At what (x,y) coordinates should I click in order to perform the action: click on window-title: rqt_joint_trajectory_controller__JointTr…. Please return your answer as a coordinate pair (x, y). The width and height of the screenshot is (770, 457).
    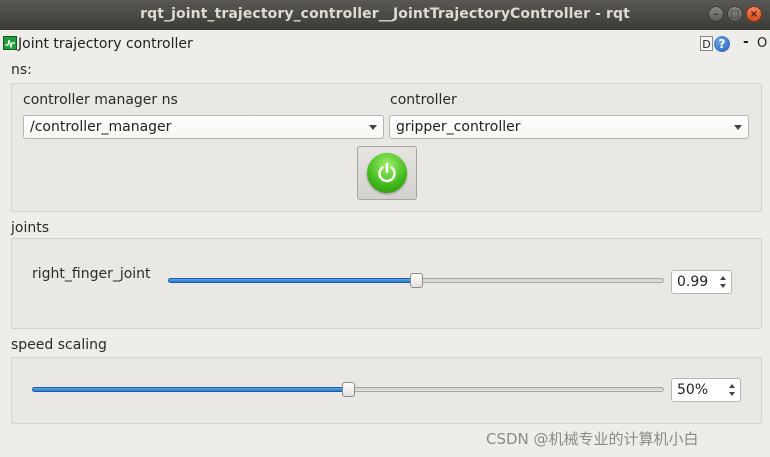
    Looking at the image, I should click on (385, 14).